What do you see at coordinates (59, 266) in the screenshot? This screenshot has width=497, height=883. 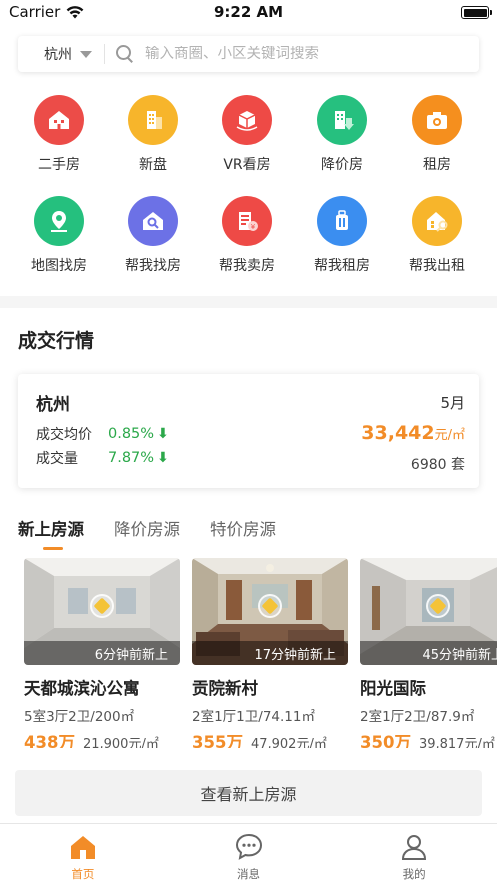 I see `category-label: 地图找房` at bounding box center [59, 266].